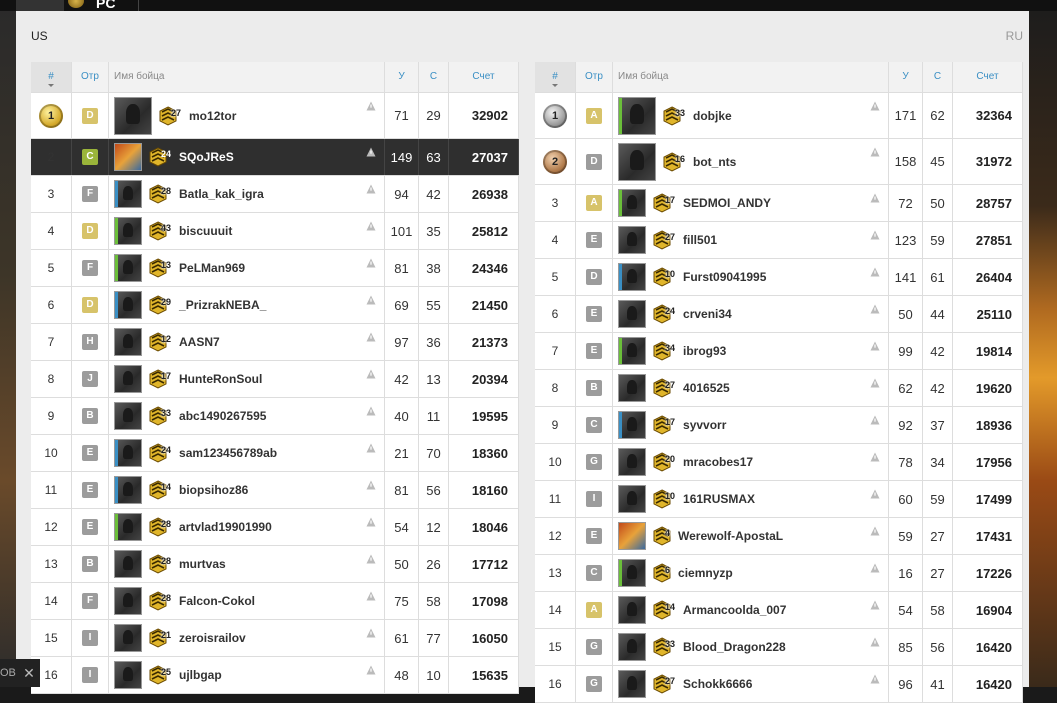 Image resolution: width=1057 pixels, height=703 pixels. Describe the element at coordinates (275, 342) in the screenshot. I see `table-row: 7 H 12 AASN7 97 36 21373` at that location.